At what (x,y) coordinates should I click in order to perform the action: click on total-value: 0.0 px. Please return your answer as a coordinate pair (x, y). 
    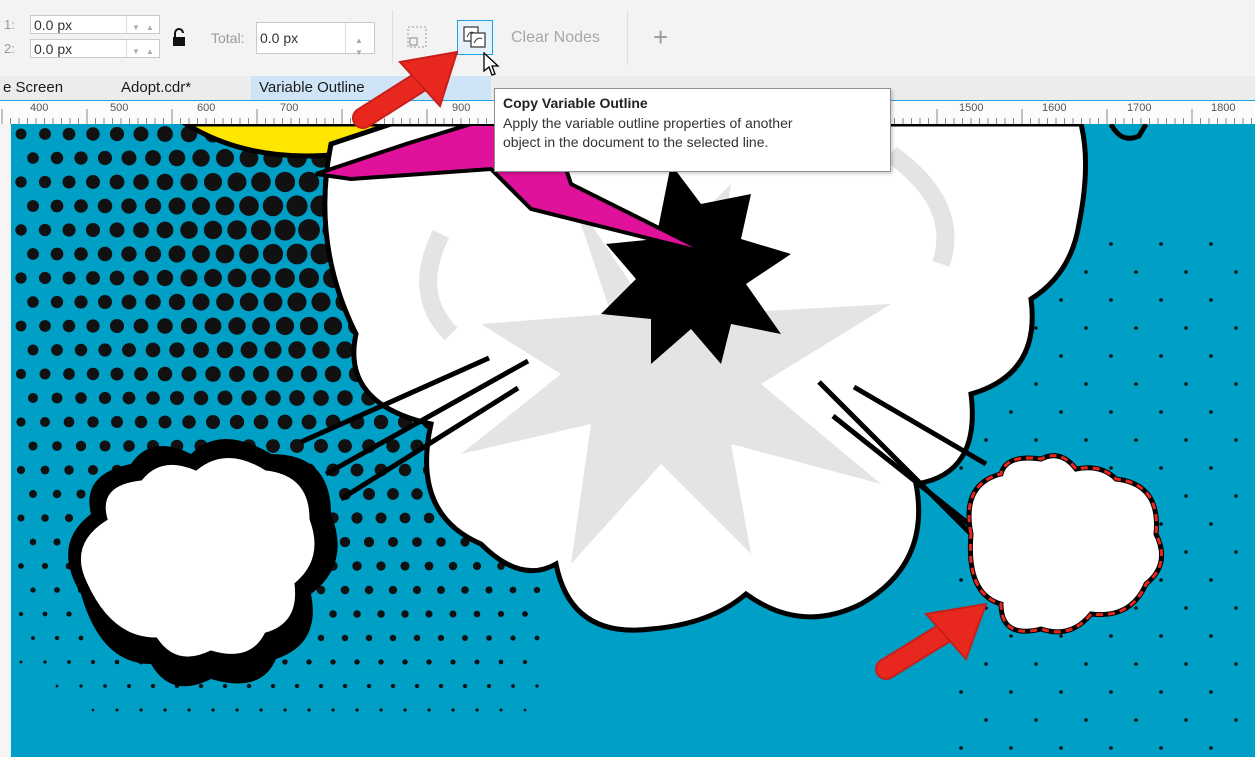
    Looking at the image, I should click on (279, 38).